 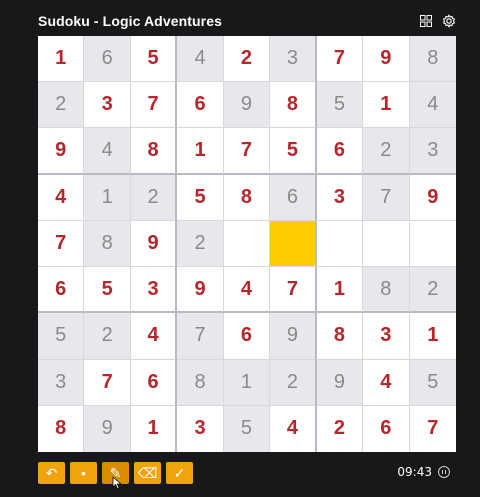 What do you see at coordinates (293, 244) in the screenshot?
I see `selected-cell` at bounding box center [293, 244].